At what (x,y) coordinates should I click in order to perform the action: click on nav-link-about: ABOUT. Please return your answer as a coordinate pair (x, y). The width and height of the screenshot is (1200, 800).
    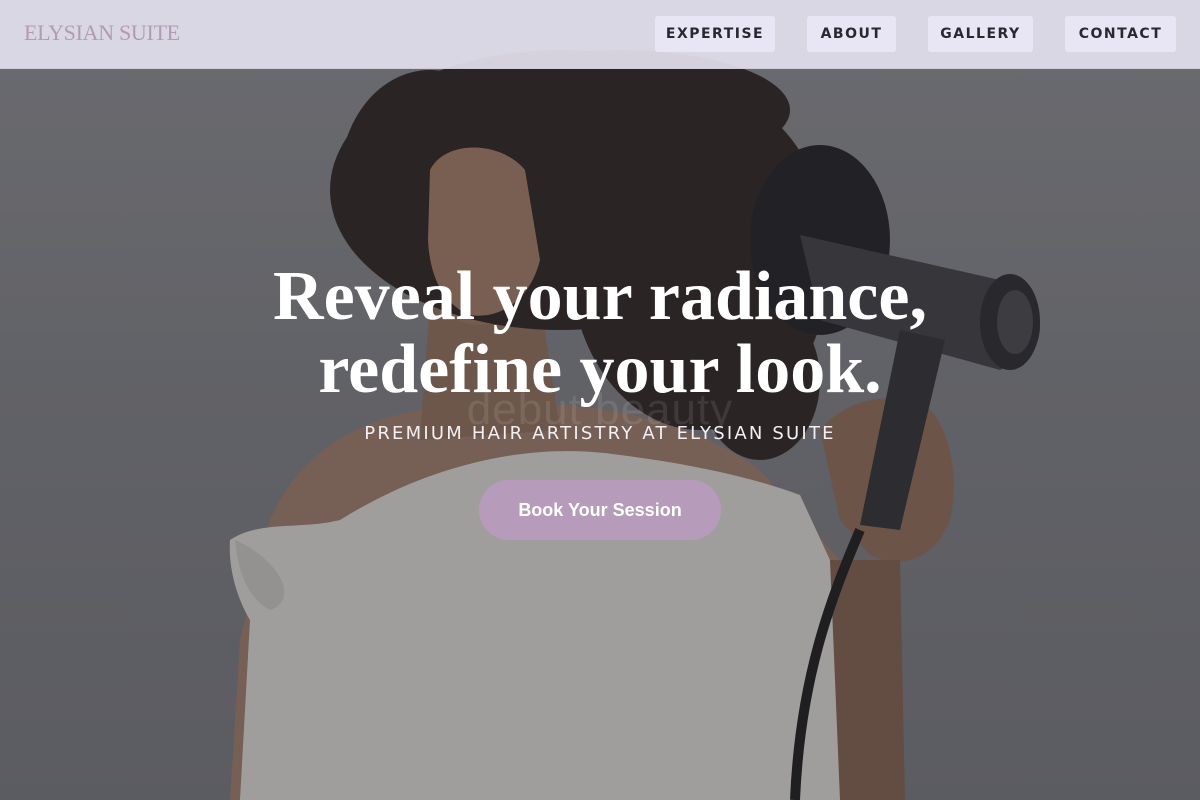
    Looking at the image, I should click on (851, 34).